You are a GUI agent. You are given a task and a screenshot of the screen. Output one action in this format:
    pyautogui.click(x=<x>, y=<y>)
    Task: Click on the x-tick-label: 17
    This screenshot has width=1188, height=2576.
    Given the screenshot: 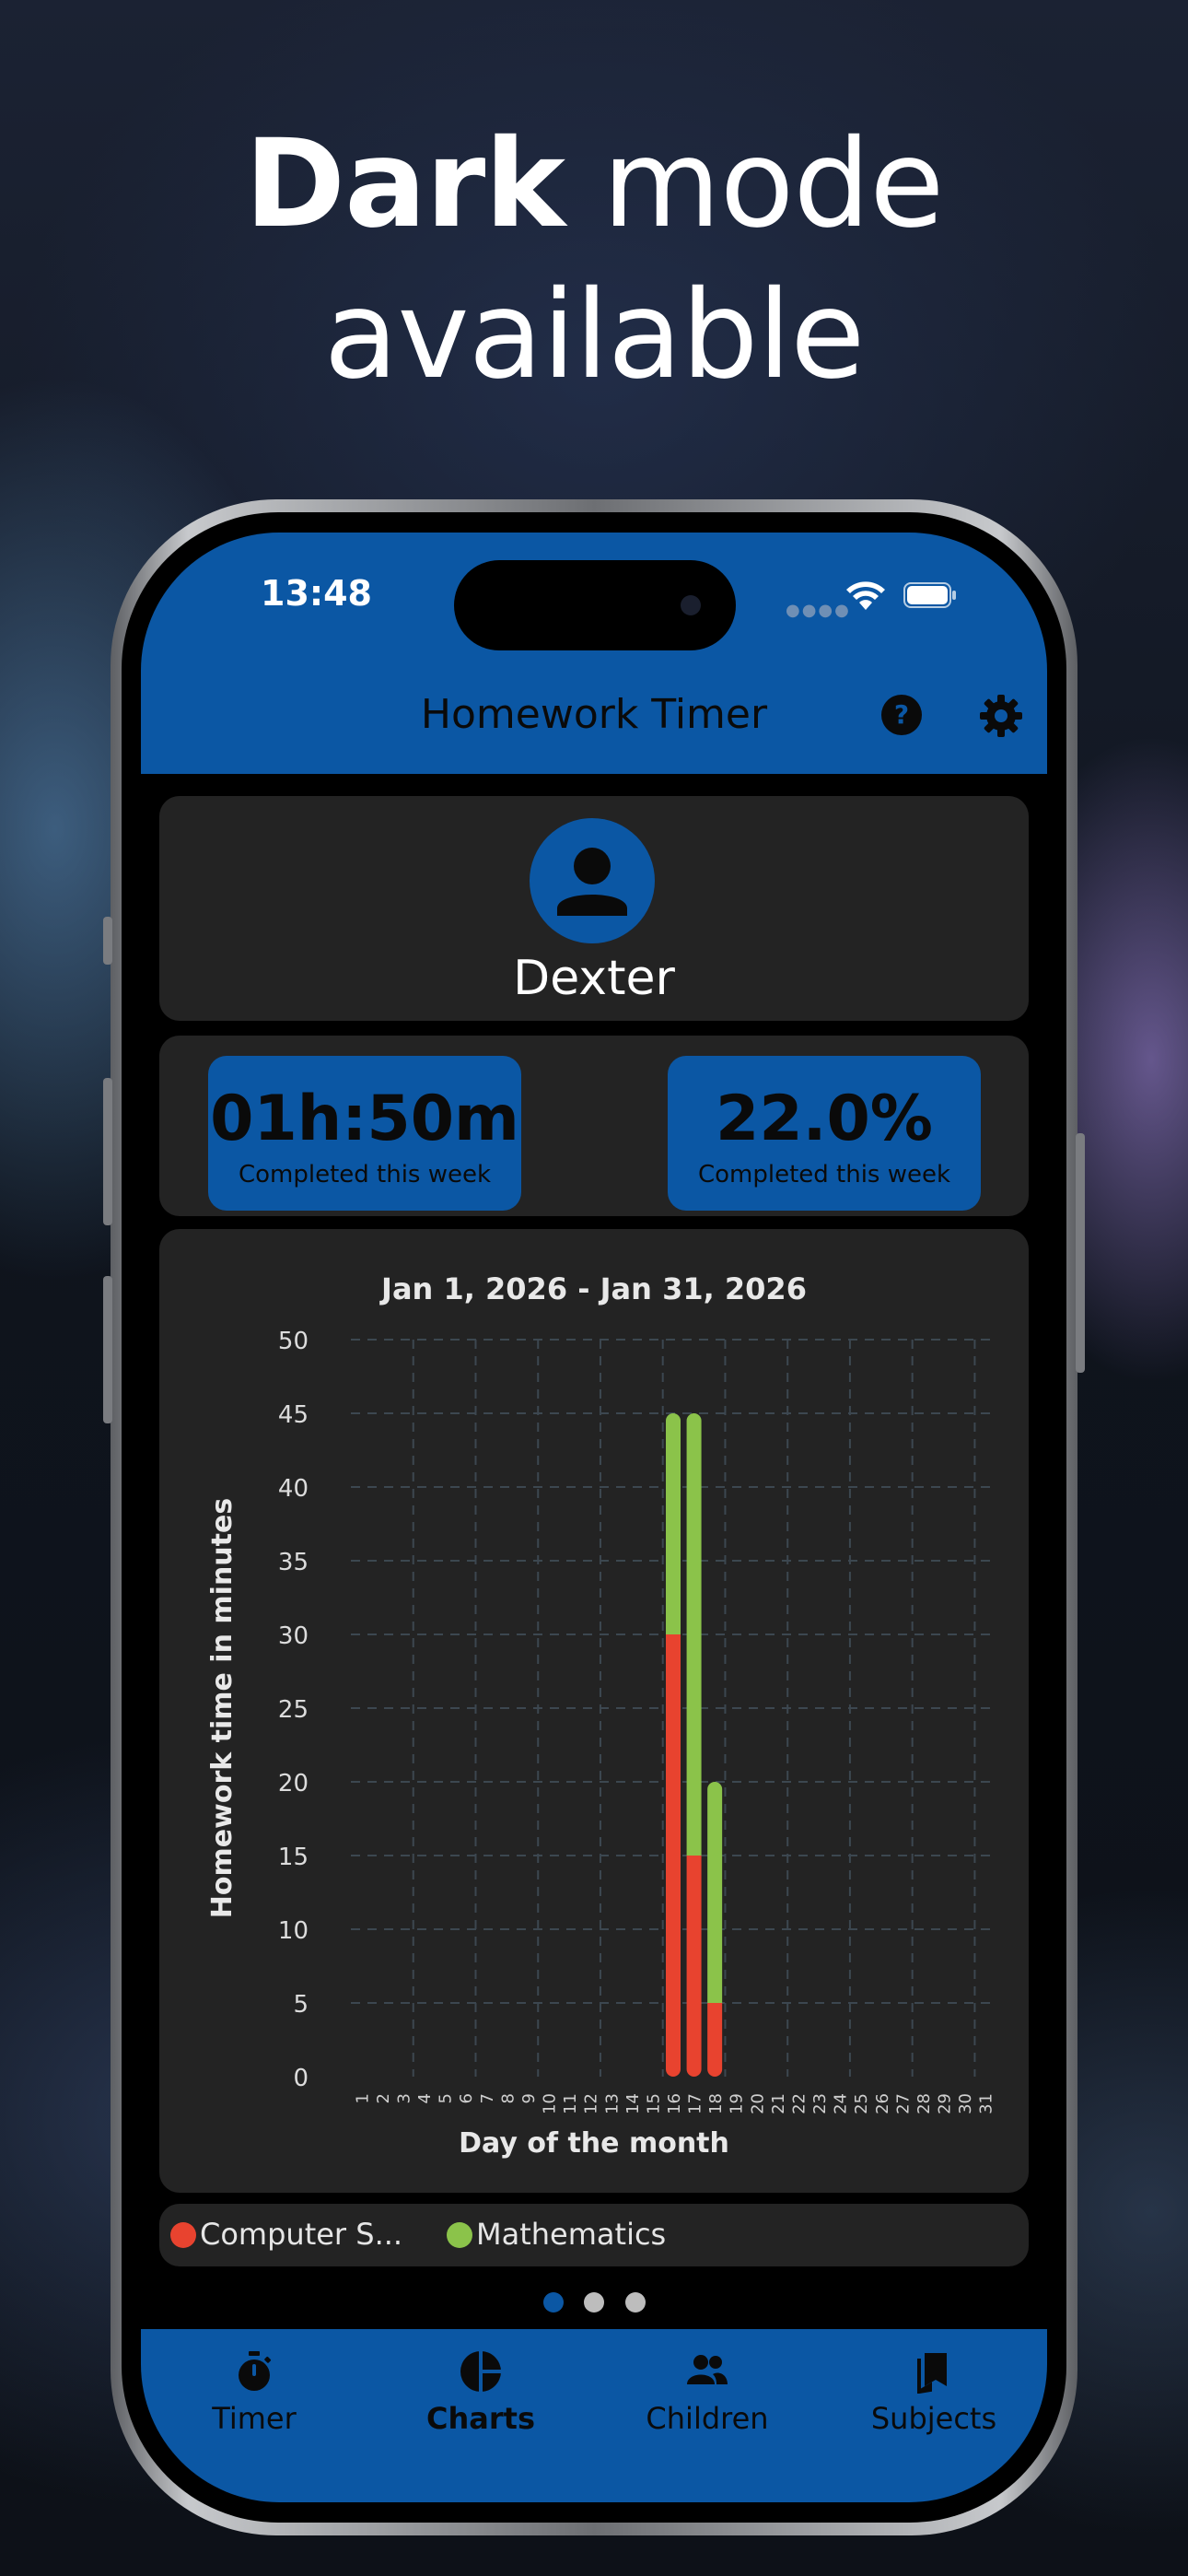 What is the action you would take?
    pyautogui.click(x=695, y=2103)
    